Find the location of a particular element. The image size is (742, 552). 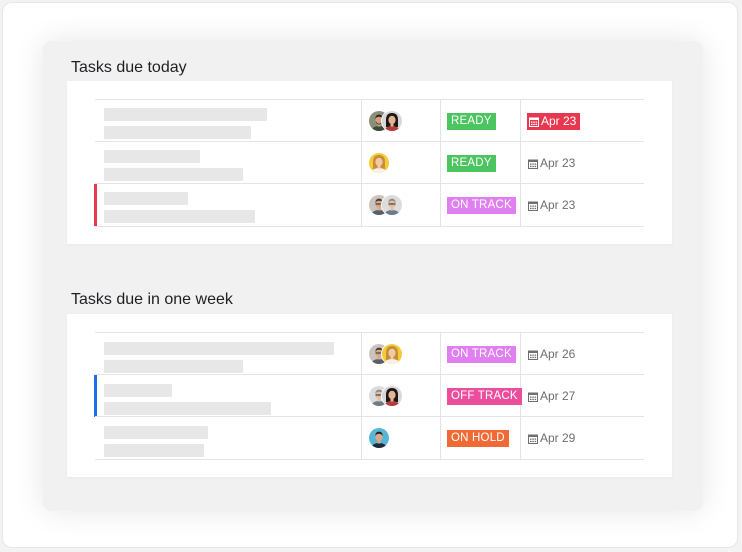

due-date-label: Apr 27 is located at coordinates (558, 396).